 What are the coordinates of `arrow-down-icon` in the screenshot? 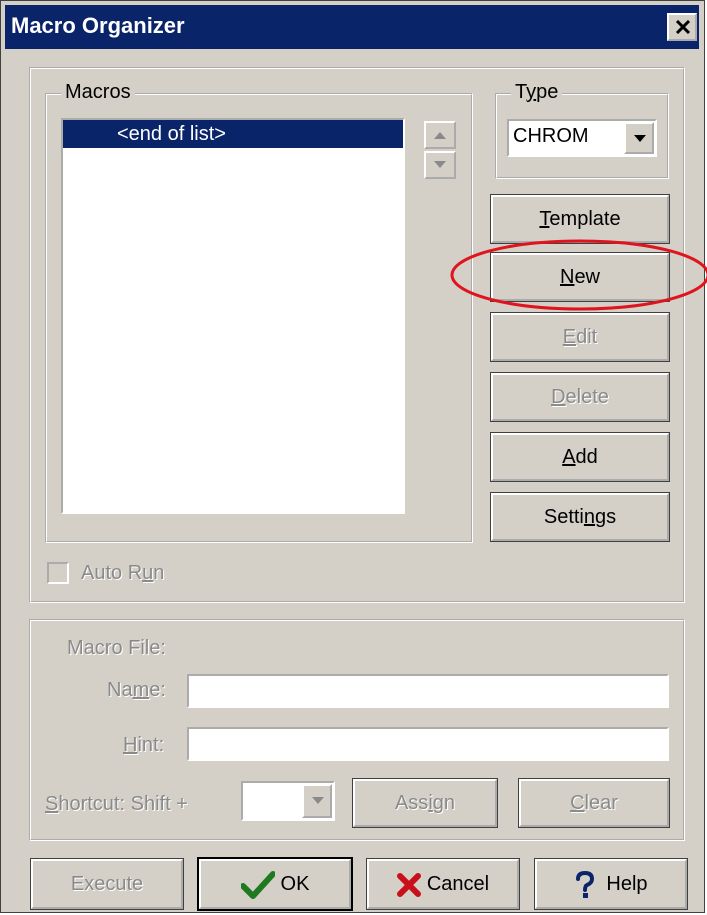 It's located at (440, 164).